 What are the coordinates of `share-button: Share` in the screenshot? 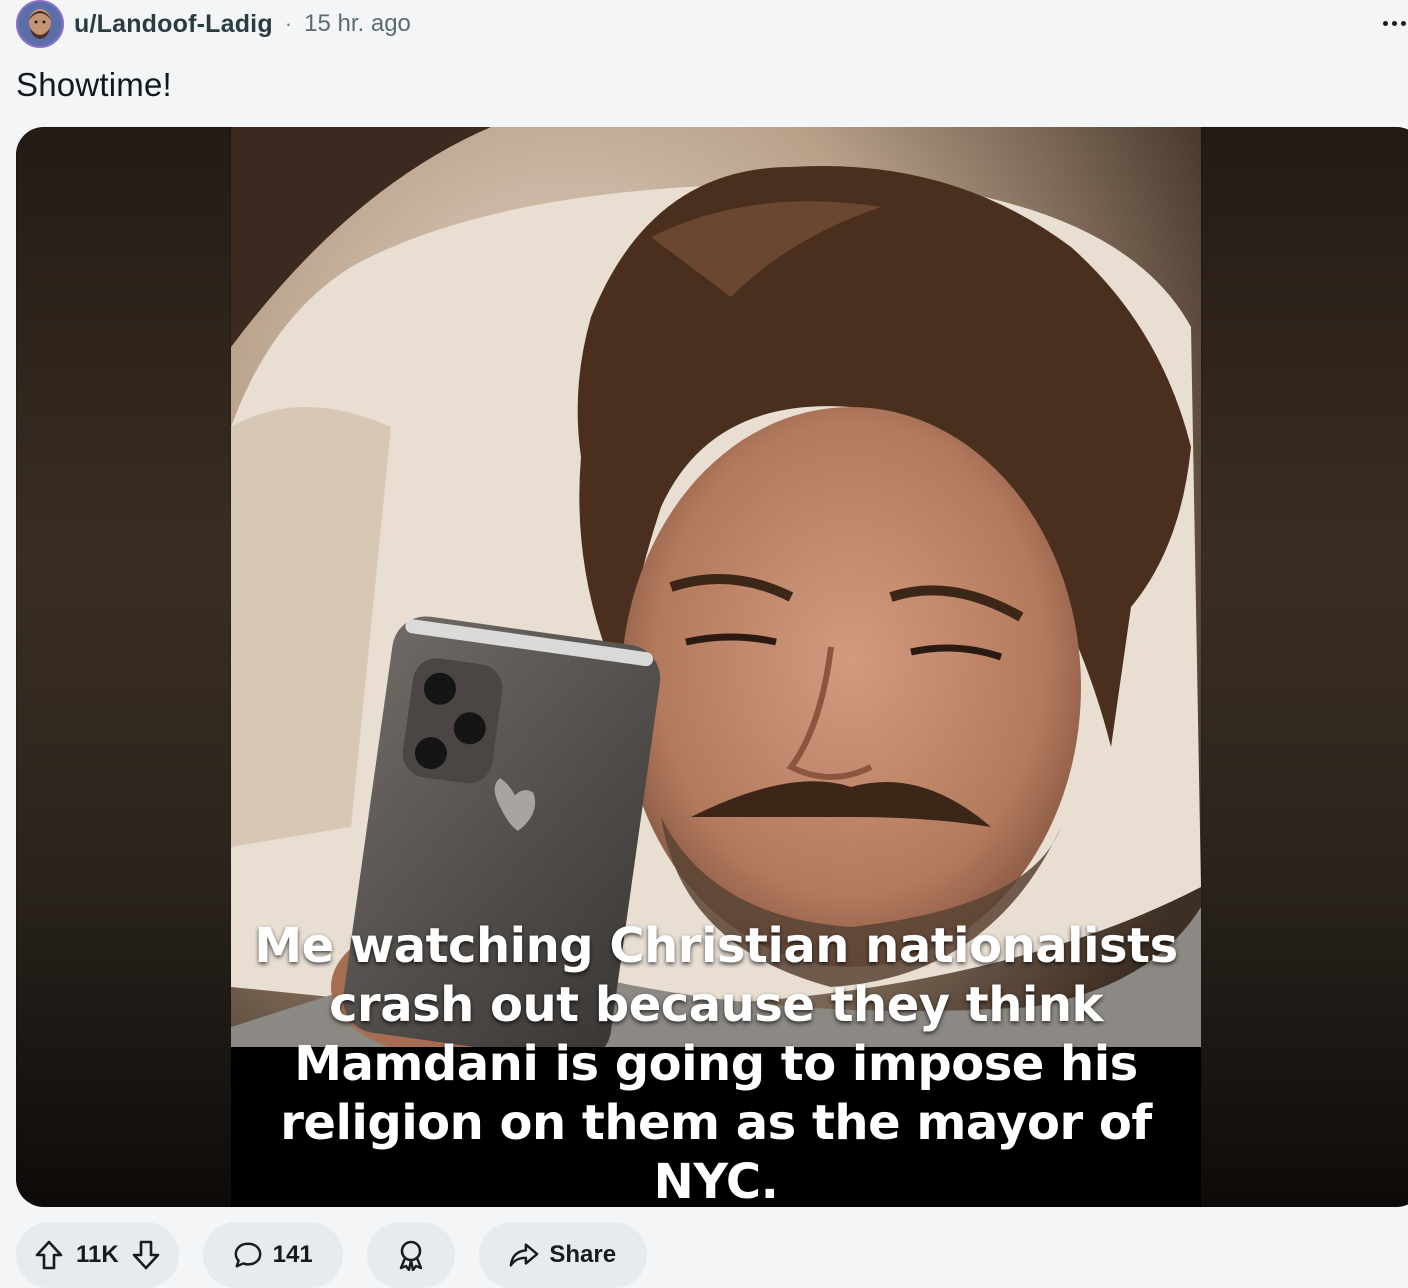 It's located at (562, 1255).